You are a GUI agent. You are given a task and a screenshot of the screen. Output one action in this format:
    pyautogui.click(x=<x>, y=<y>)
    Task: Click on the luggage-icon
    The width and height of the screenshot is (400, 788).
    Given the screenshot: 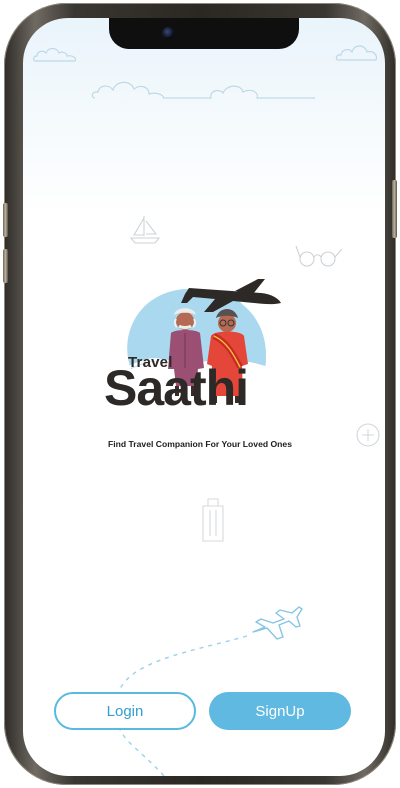 What is the action you would take?
    pyautogui.click(x=213, y=520)
    